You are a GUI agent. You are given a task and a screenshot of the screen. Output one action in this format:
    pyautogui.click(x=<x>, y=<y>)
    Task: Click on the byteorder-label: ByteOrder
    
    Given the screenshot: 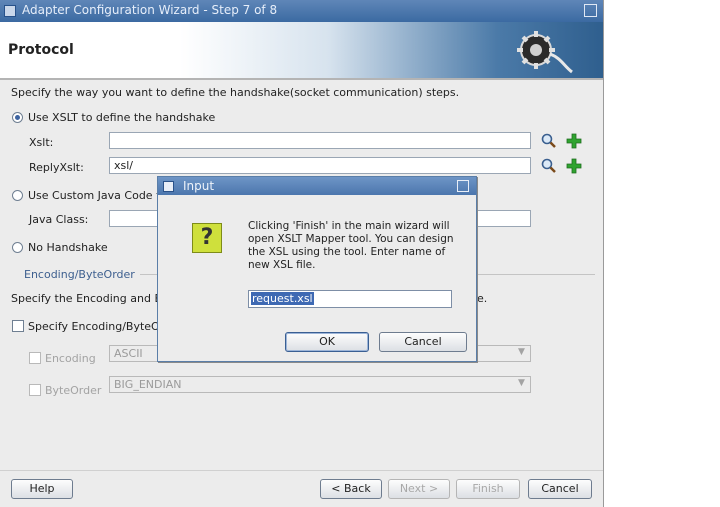 What is the action you would take?
    pyautogui.click(x=73, y=390)
    